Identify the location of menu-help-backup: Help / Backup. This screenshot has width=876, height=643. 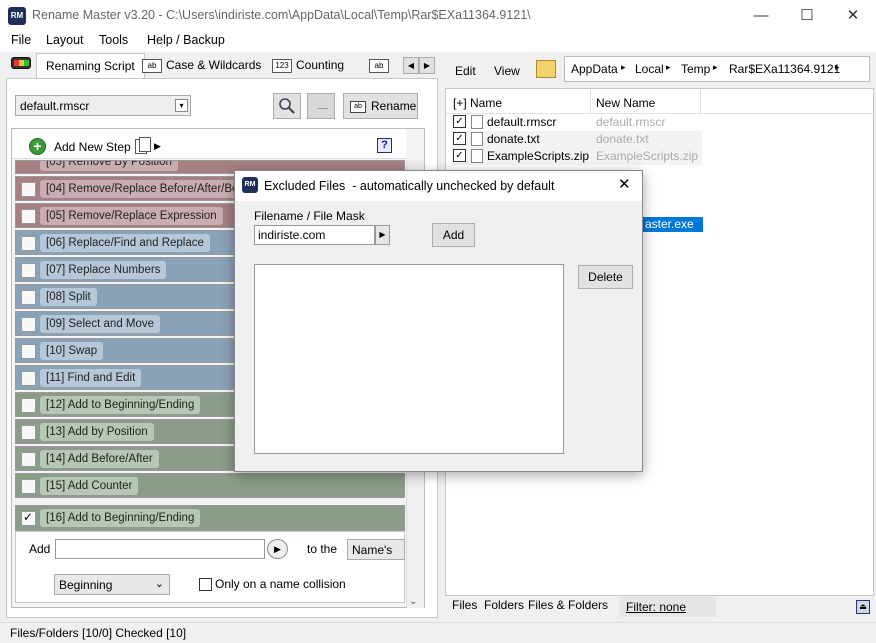
(186, 40).